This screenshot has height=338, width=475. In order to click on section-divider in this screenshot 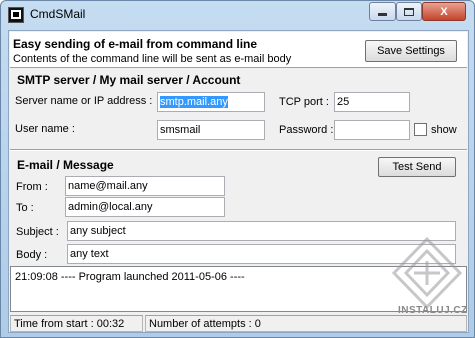, I will do `click(238, 150)`.